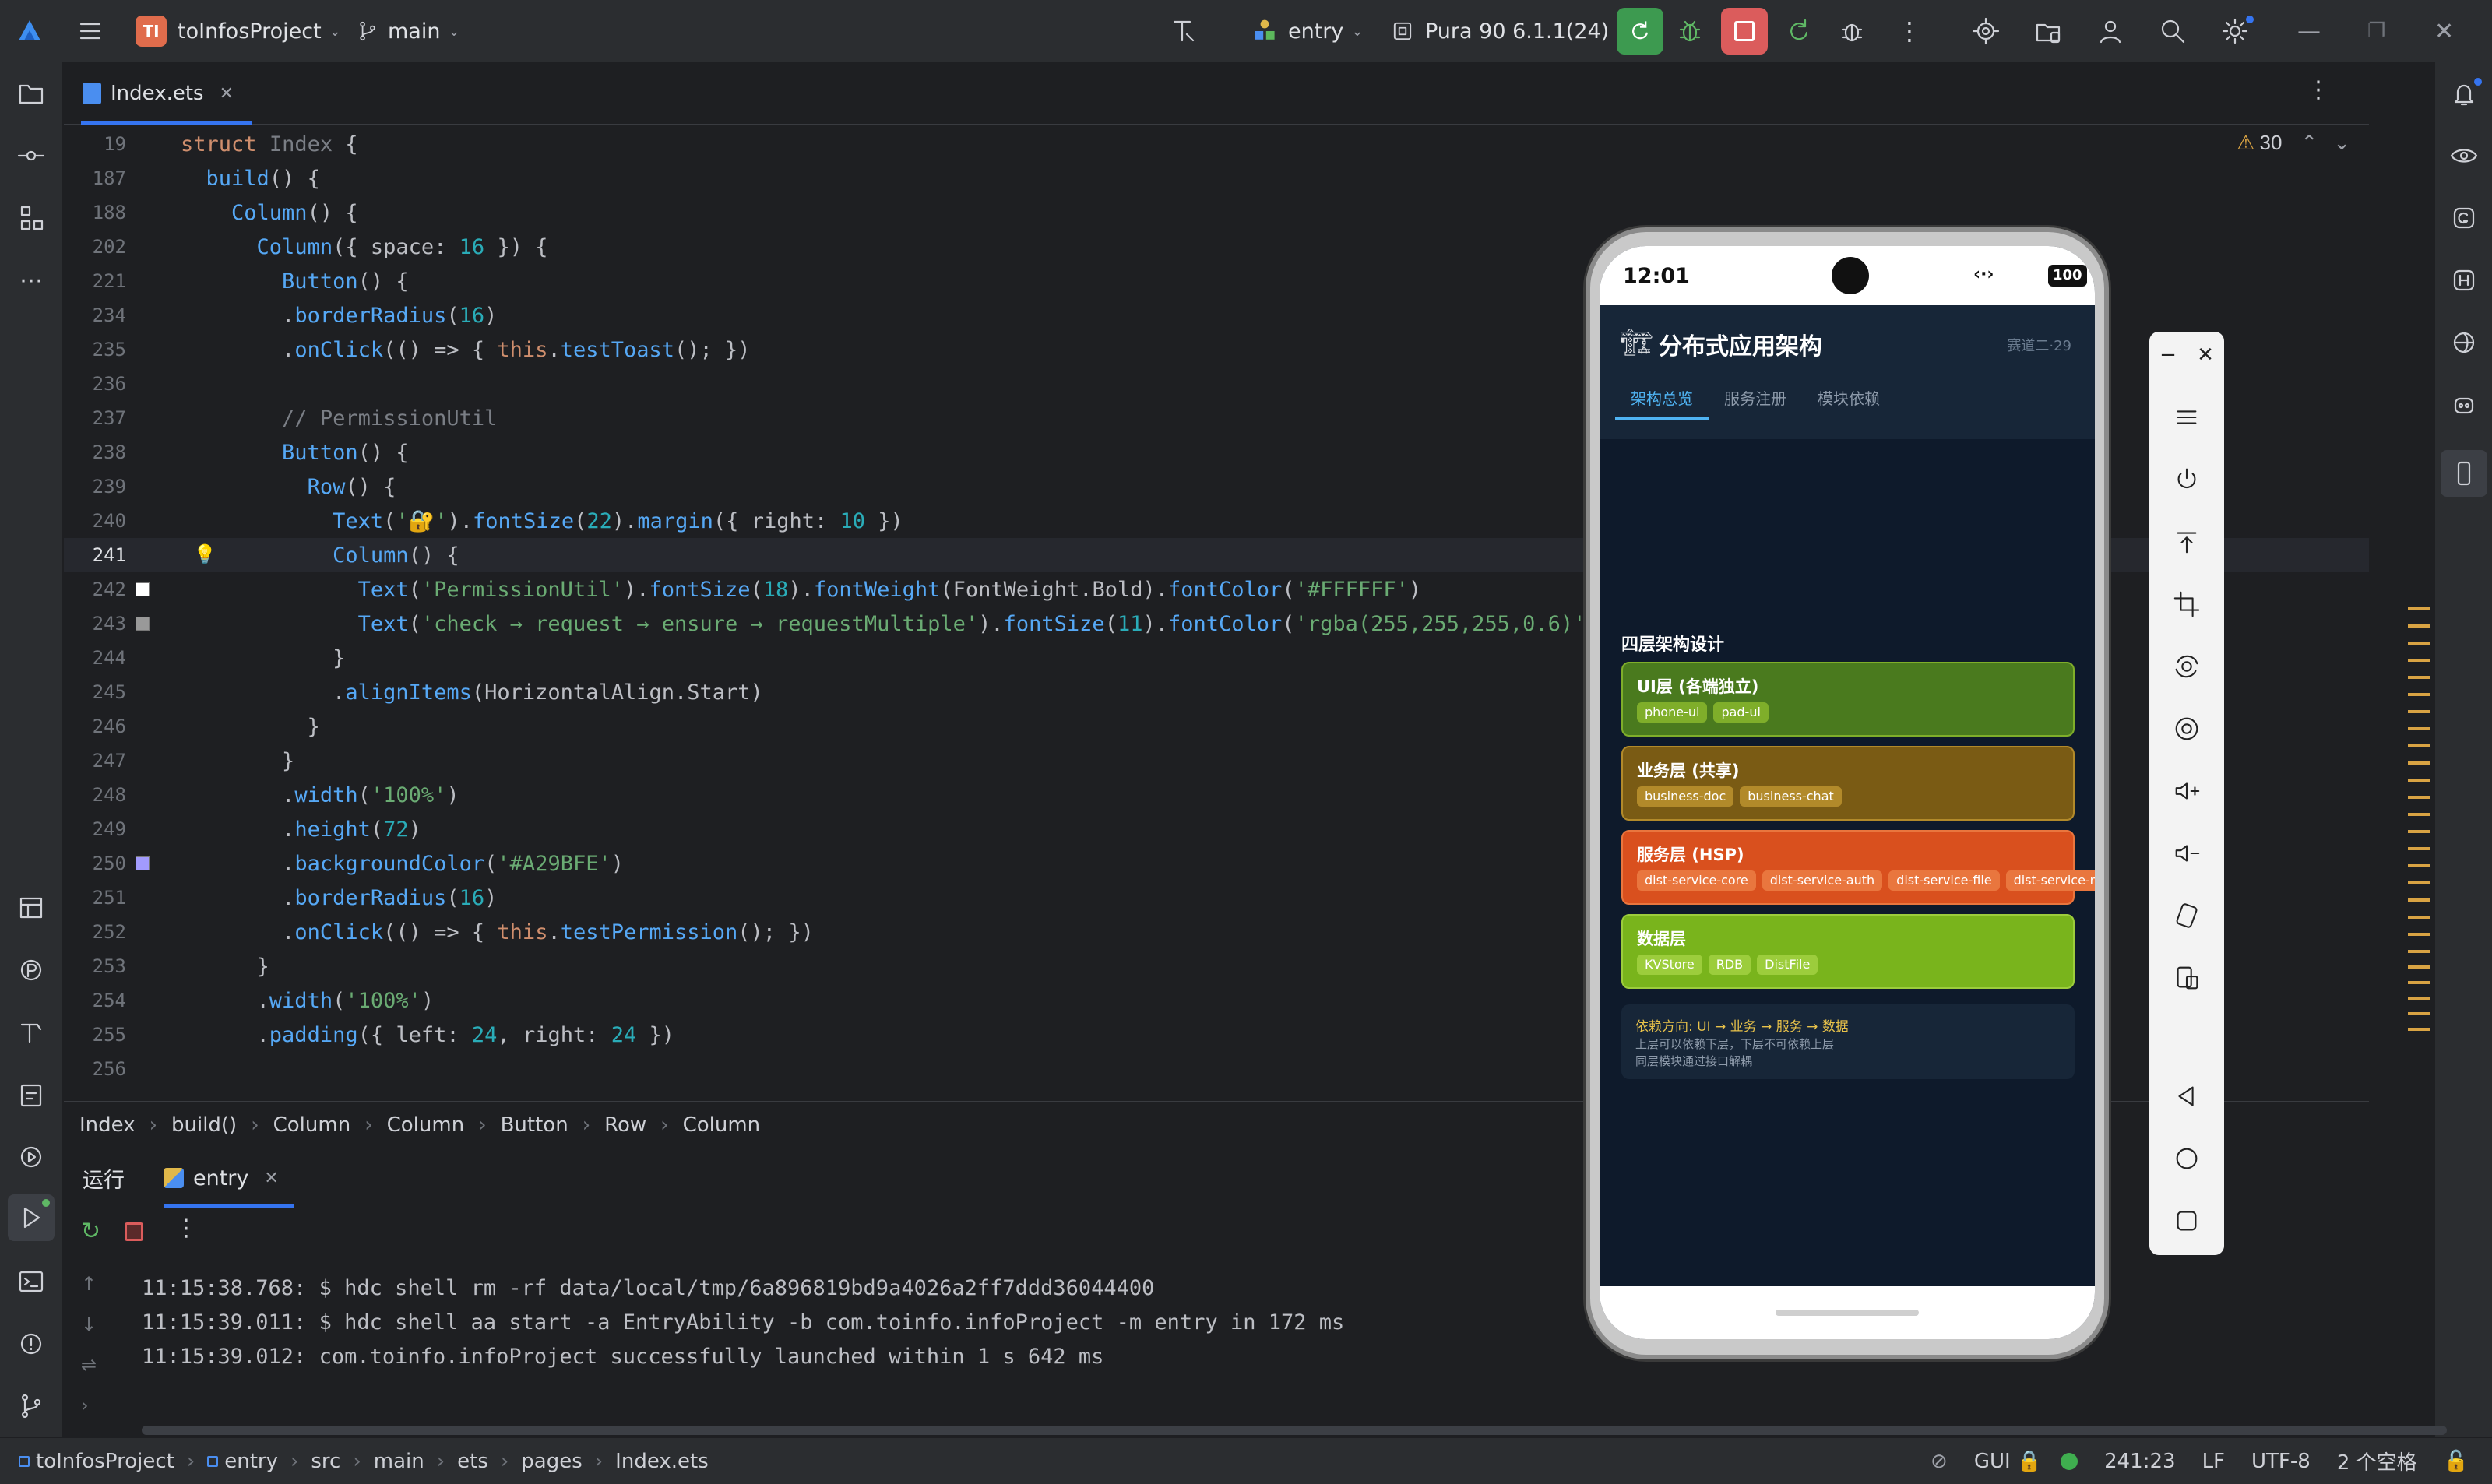 Image resolution: width=2492 pixels, height=1484 pixels. Describe the element at coordinates (134, 1231) in the screenshot. I see `stop-icon` at that location.